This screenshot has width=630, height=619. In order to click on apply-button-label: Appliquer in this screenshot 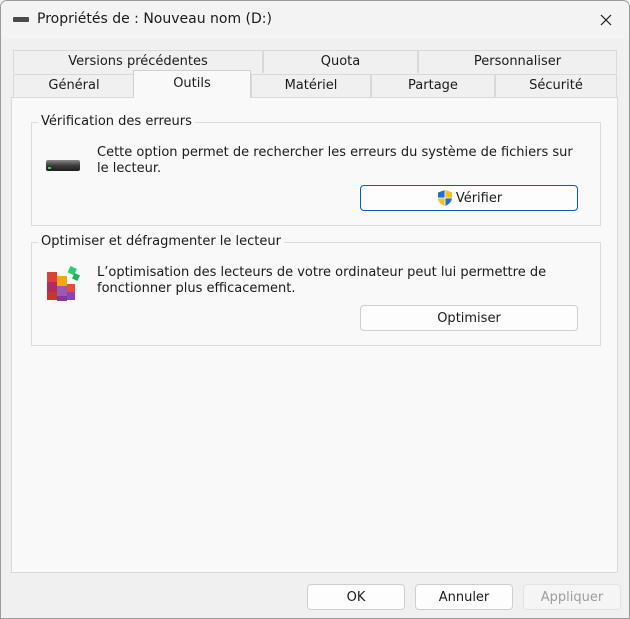, I will do `click(572, 597)`.